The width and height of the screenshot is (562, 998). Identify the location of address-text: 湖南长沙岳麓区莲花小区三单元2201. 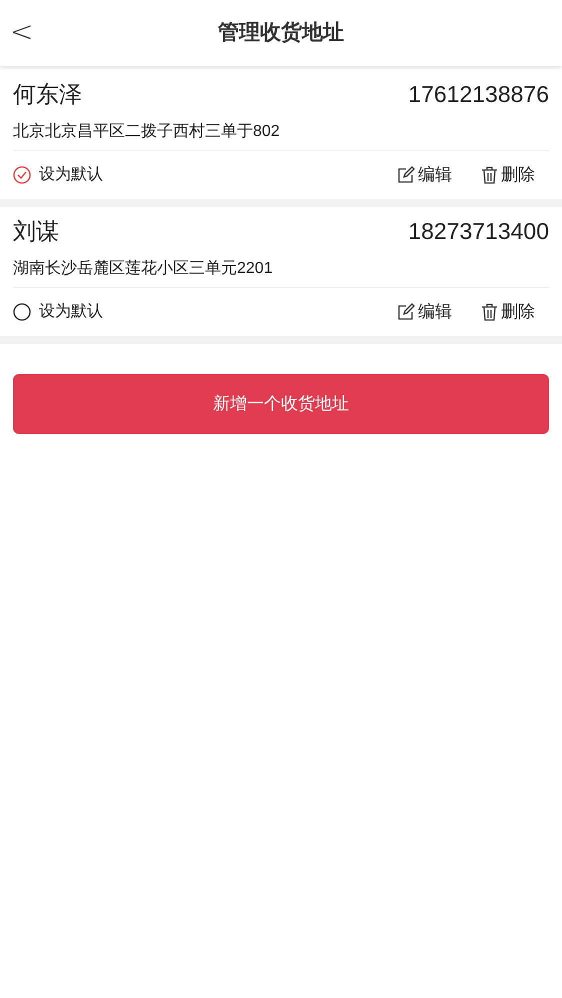
(281, 267).